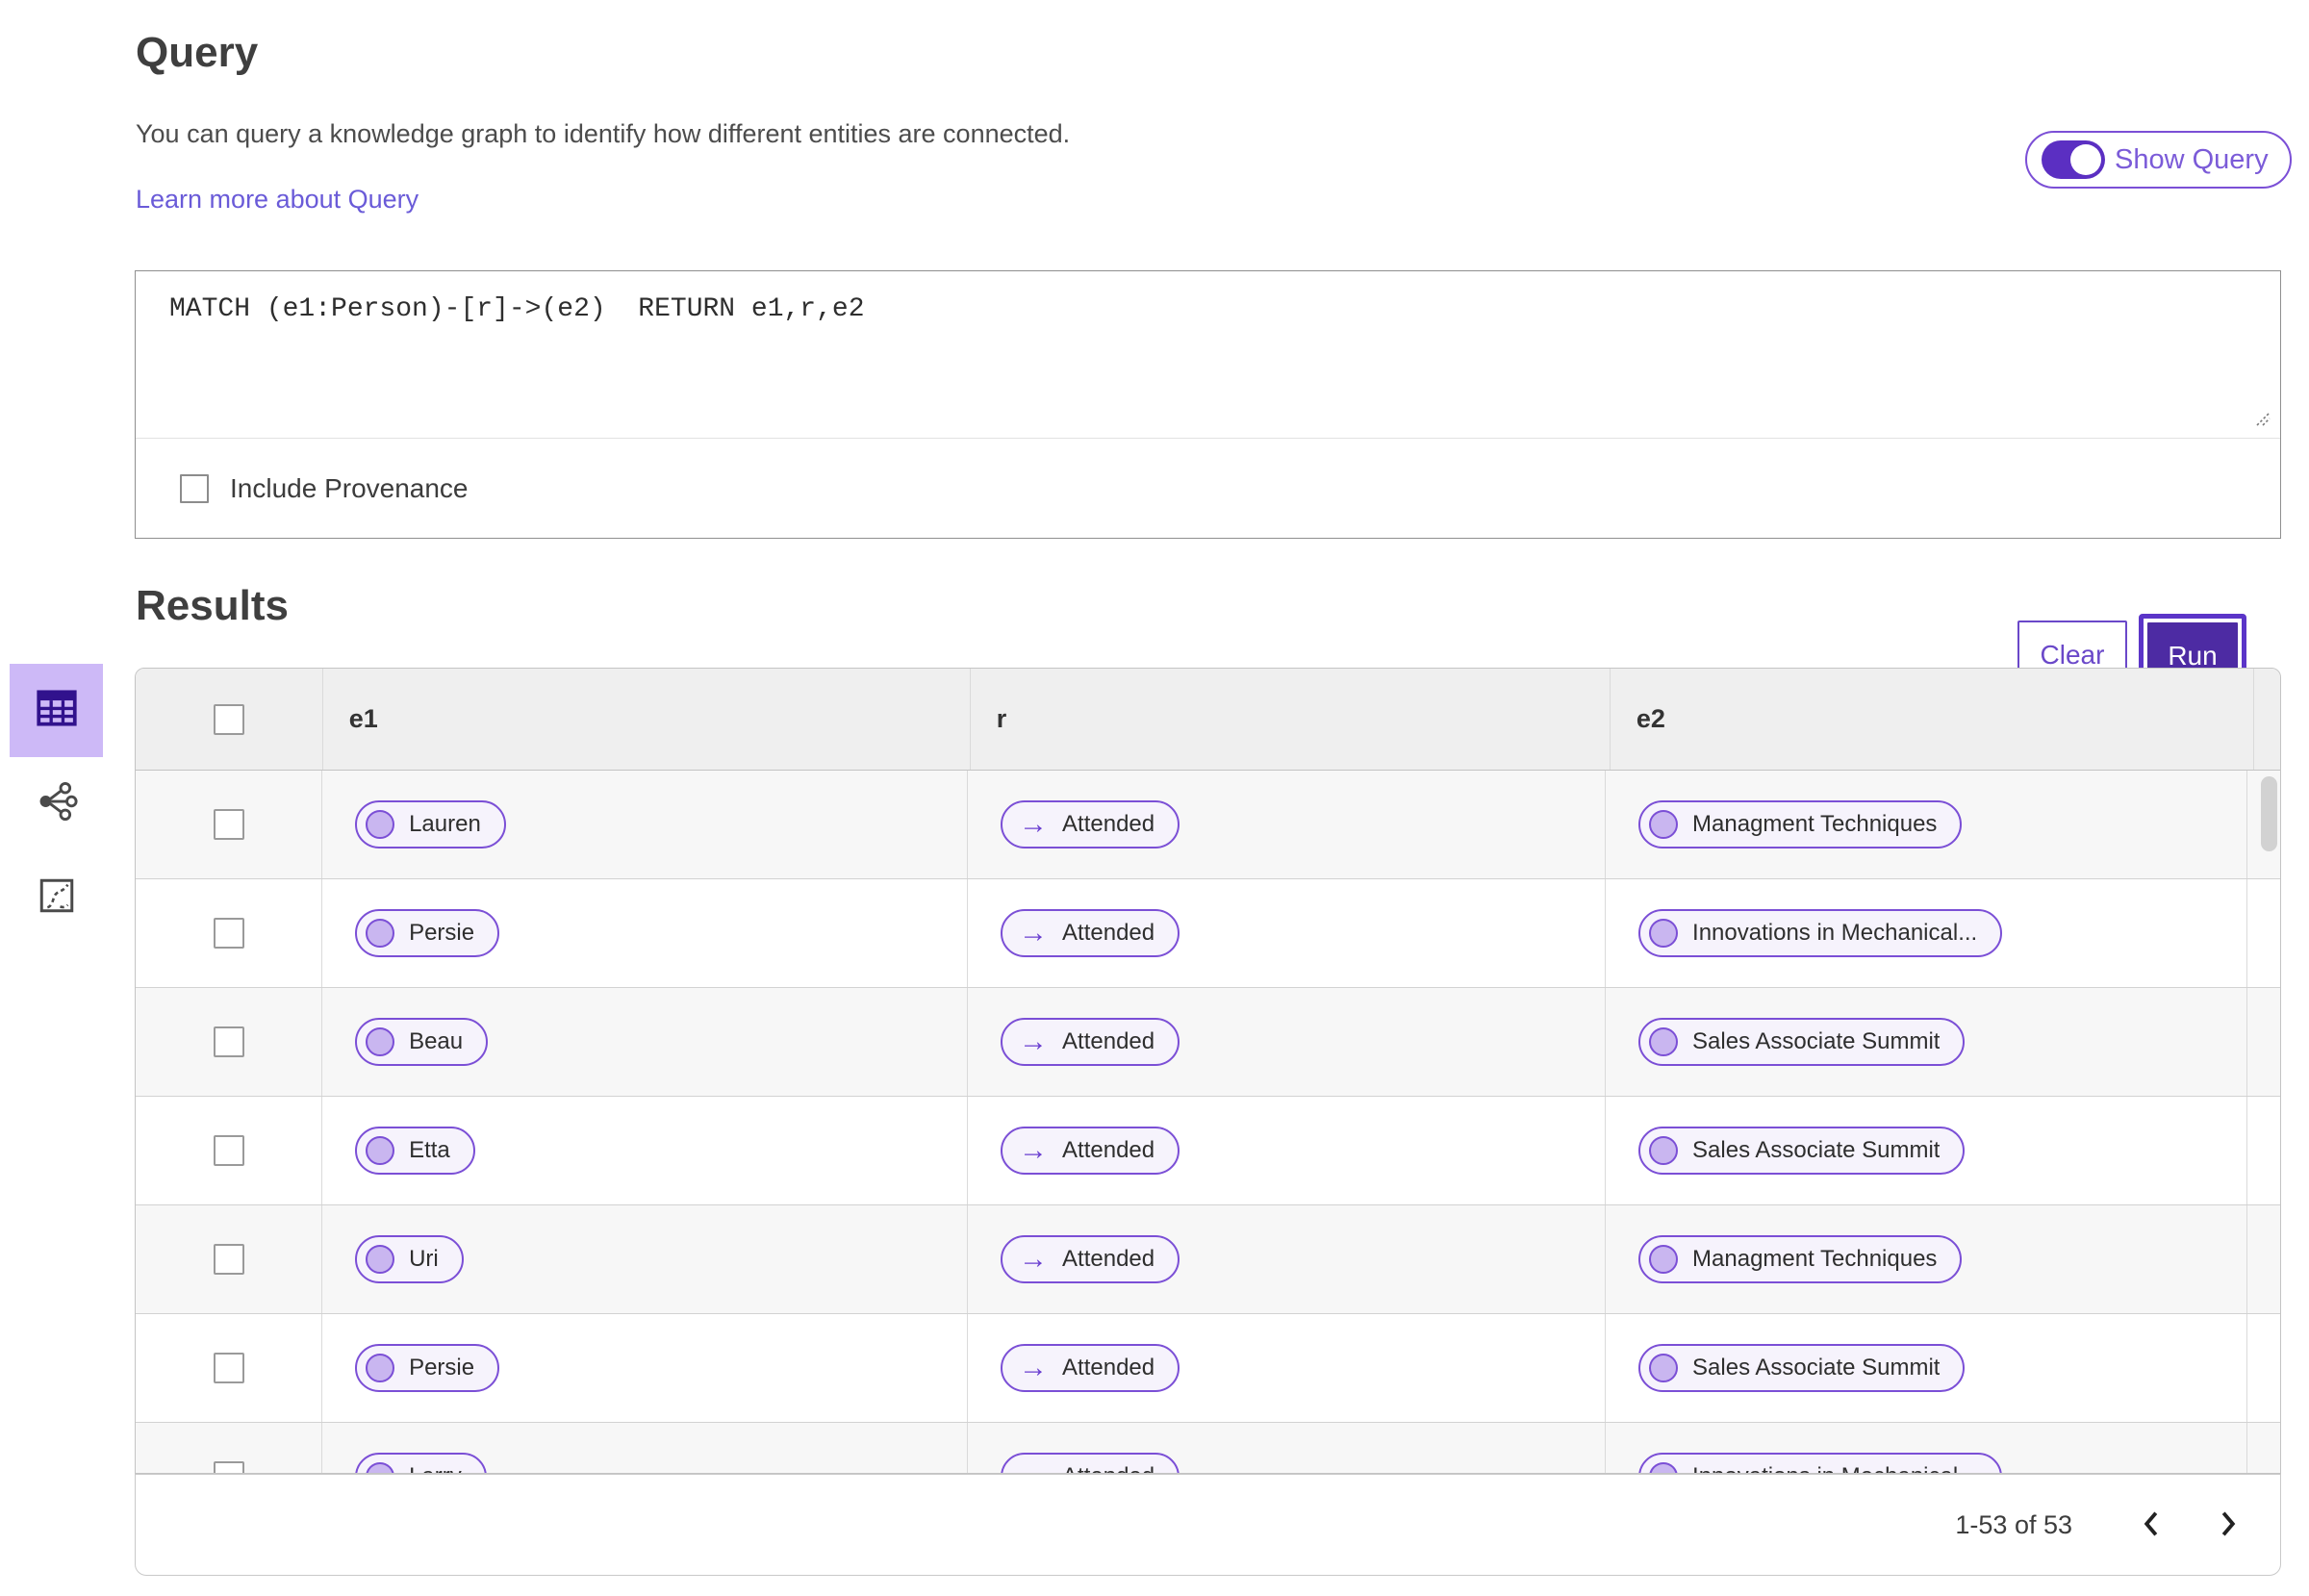 The image size is (2309, 1596). I want to click on cell-e1: Uri, so click(645, 1259).